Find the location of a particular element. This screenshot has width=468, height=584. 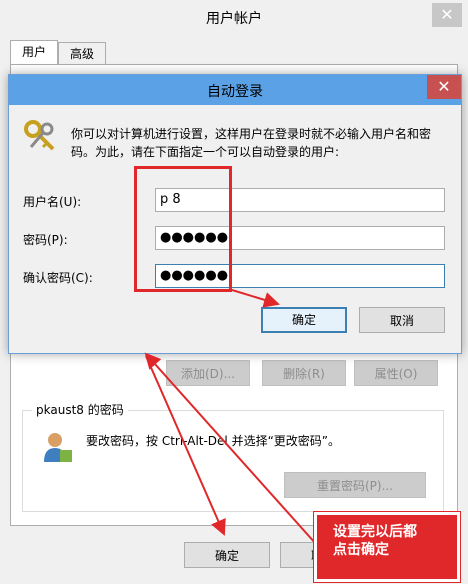

annotation-note-line2: 点击确定 is located at coordinates (361, 550).